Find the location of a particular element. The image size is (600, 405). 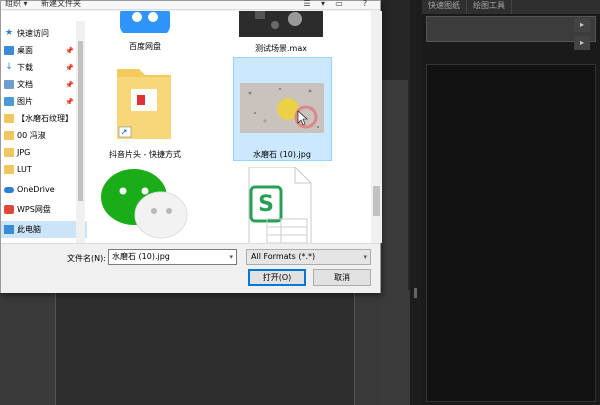

panel-arrow-up-icon: ▸ is located at coordinates (582, 25).